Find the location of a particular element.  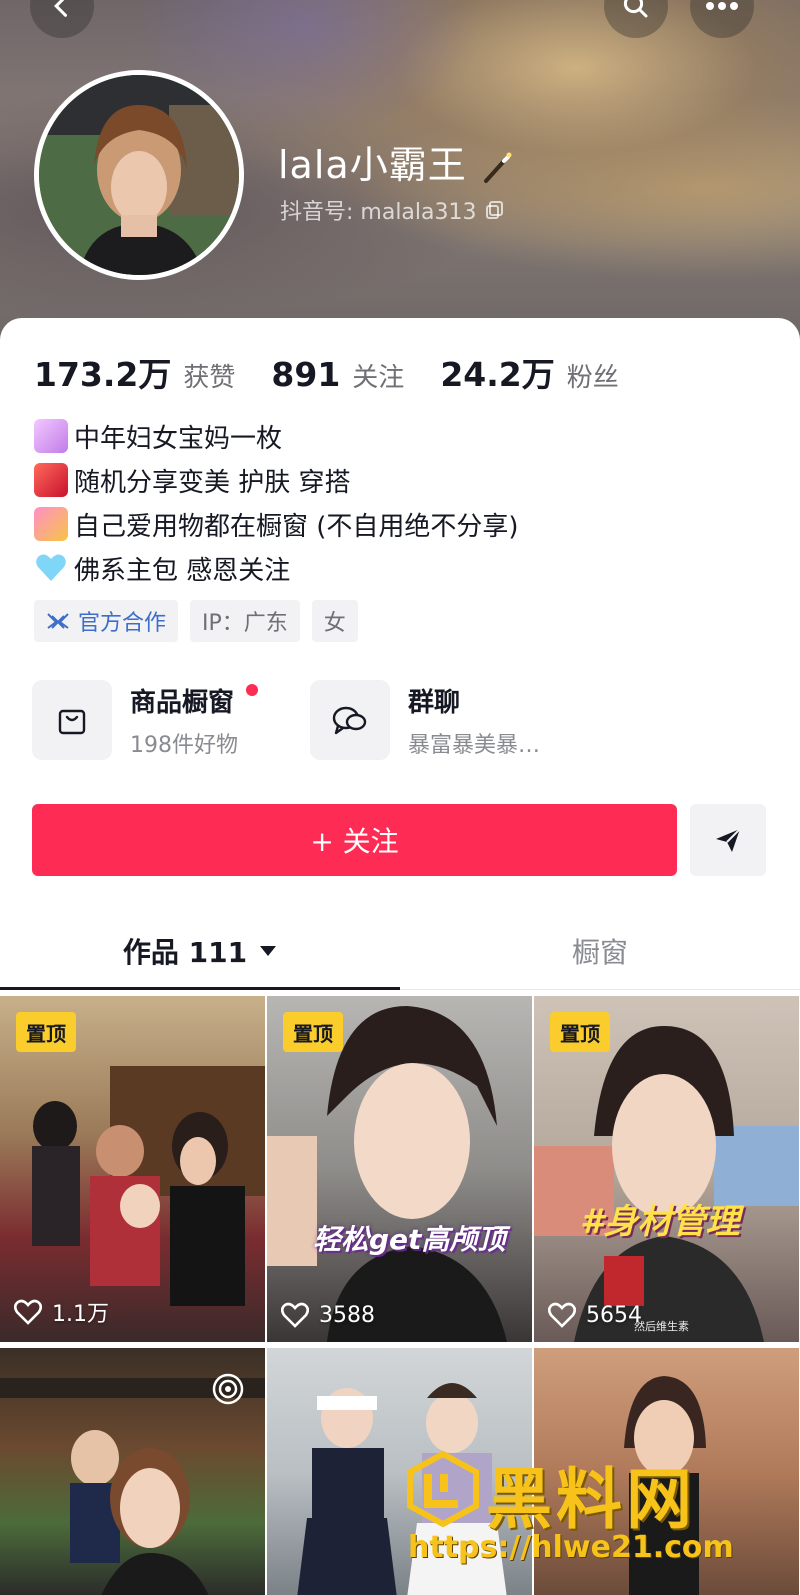

douyin-id: 抖音号: malala313 is located at coordinates (392, 210).